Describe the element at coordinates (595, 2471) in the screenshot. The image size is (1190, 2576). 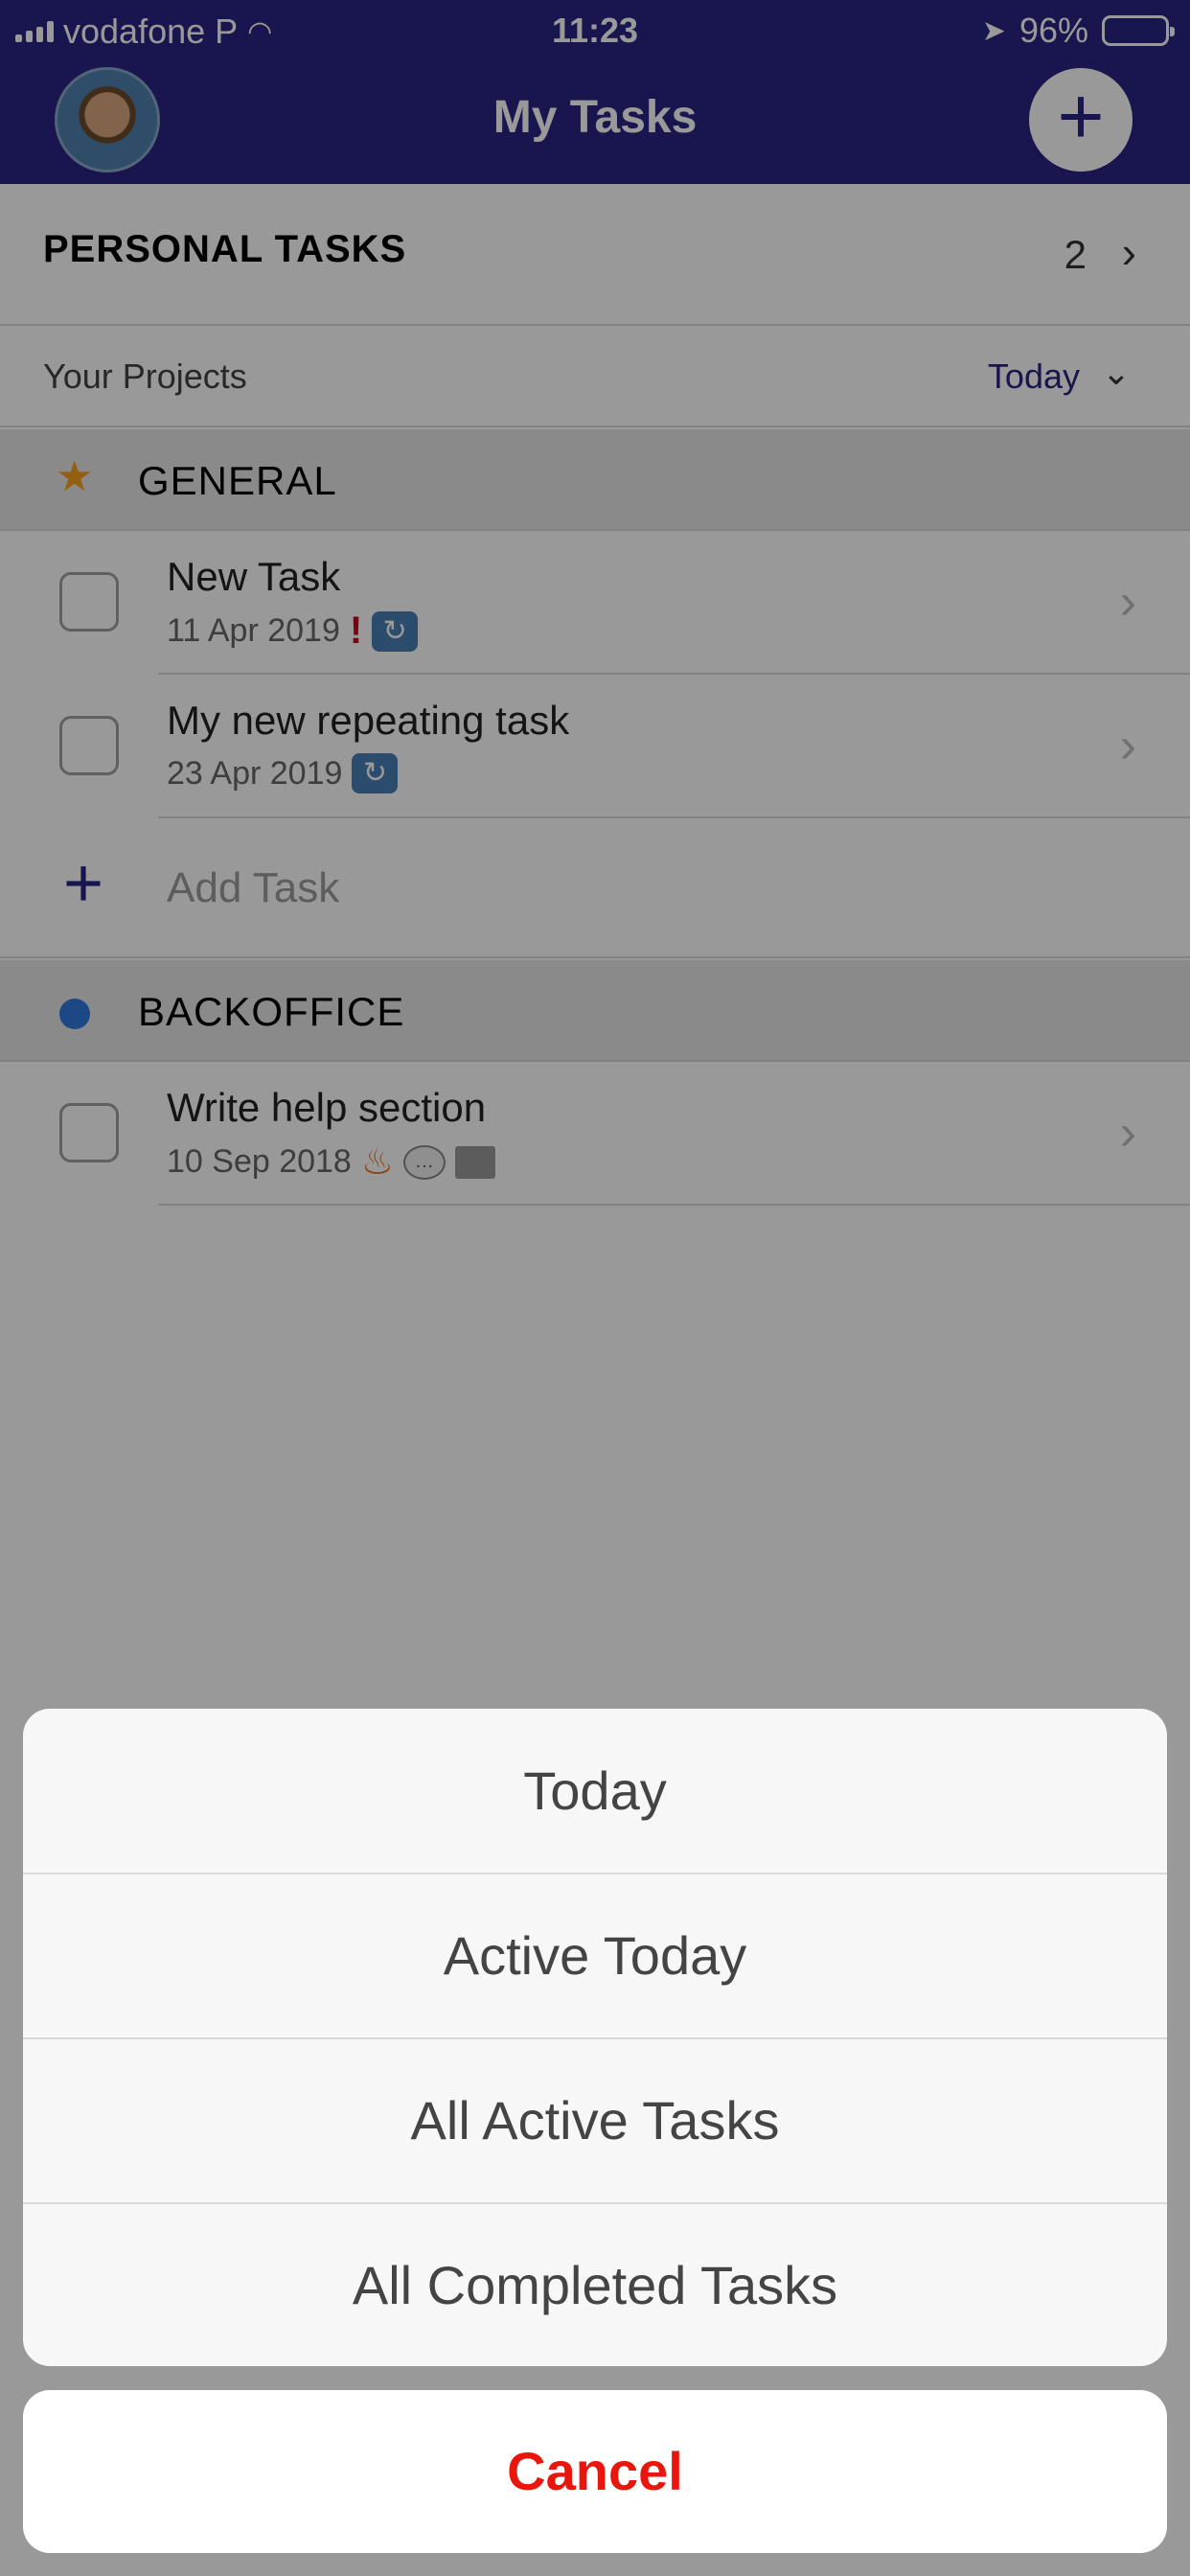
I see `cancel-button: Cancel` at that location.